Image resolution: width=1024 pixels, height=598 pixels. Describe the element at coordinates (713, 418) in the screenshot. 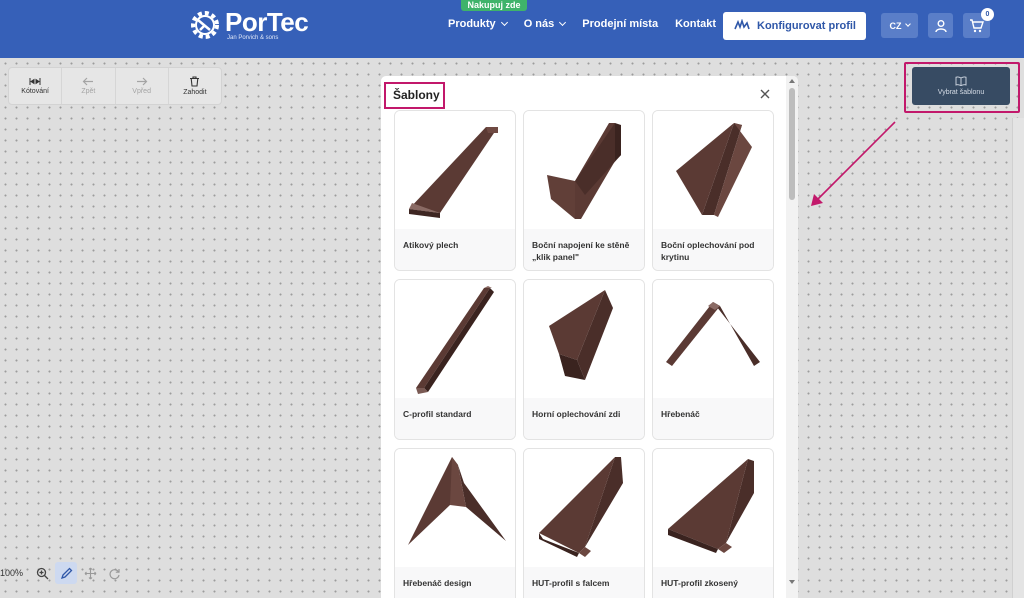

I see `template-label: Hřebenáč` at that location.